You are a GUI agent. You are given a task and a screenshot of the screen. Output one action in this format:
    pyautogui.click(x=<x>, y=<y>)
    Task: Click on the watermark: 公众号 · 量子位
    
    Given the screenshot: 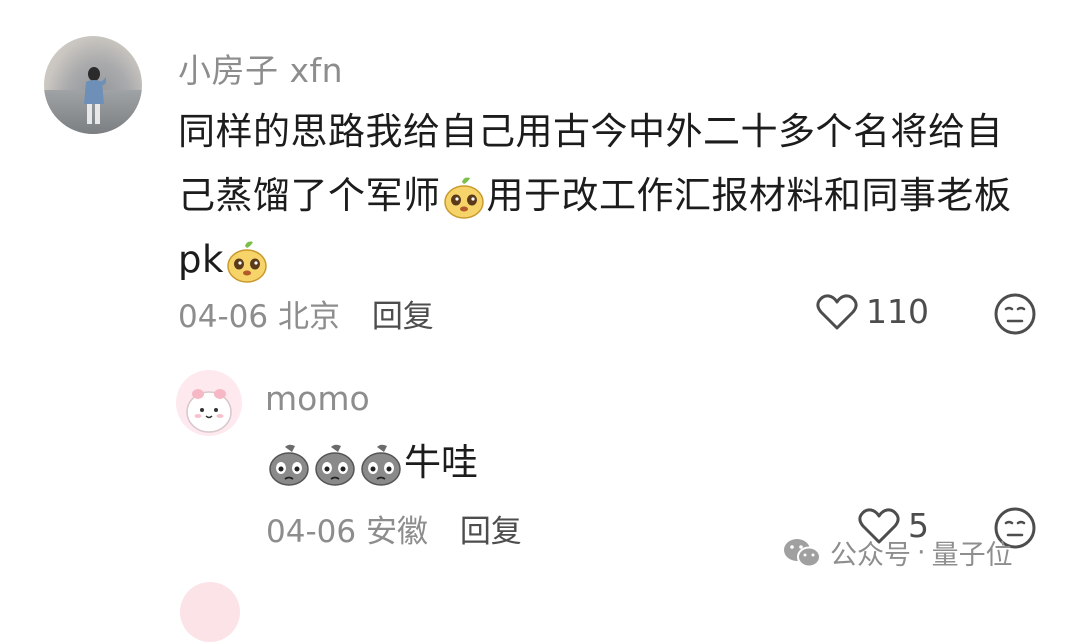 What is the action you would take?
    pyautogui.click(x=897, y=552)
    